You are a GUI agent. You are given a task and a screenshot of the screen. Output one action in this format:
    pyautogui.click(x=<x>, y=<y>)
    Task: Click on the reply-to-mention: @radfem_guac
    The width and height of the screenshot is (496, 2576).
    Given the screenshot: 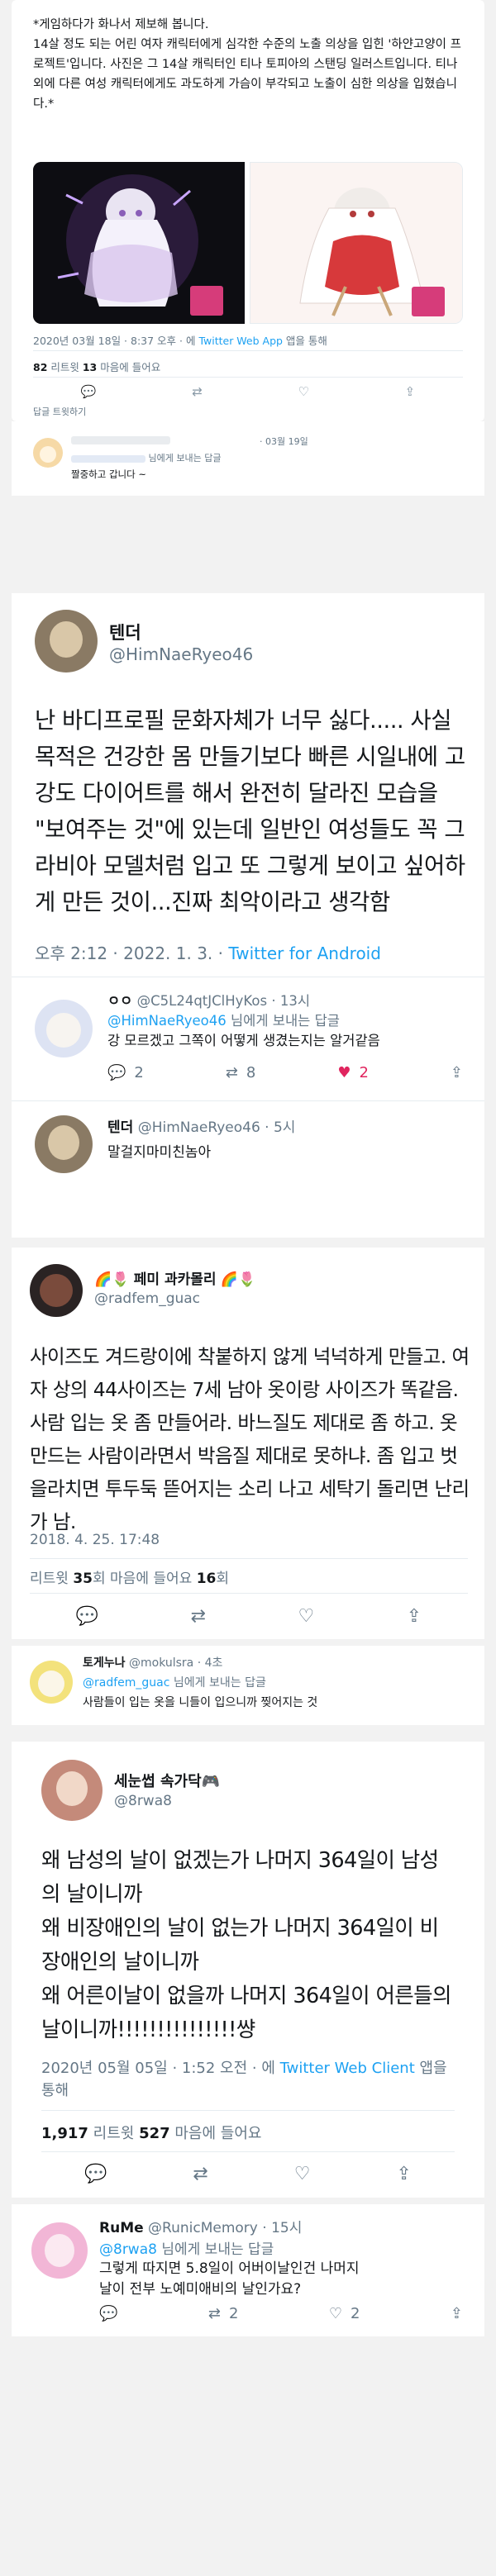 What is the action you would take?
    pyautogui.click(x=126, y=1683)
    